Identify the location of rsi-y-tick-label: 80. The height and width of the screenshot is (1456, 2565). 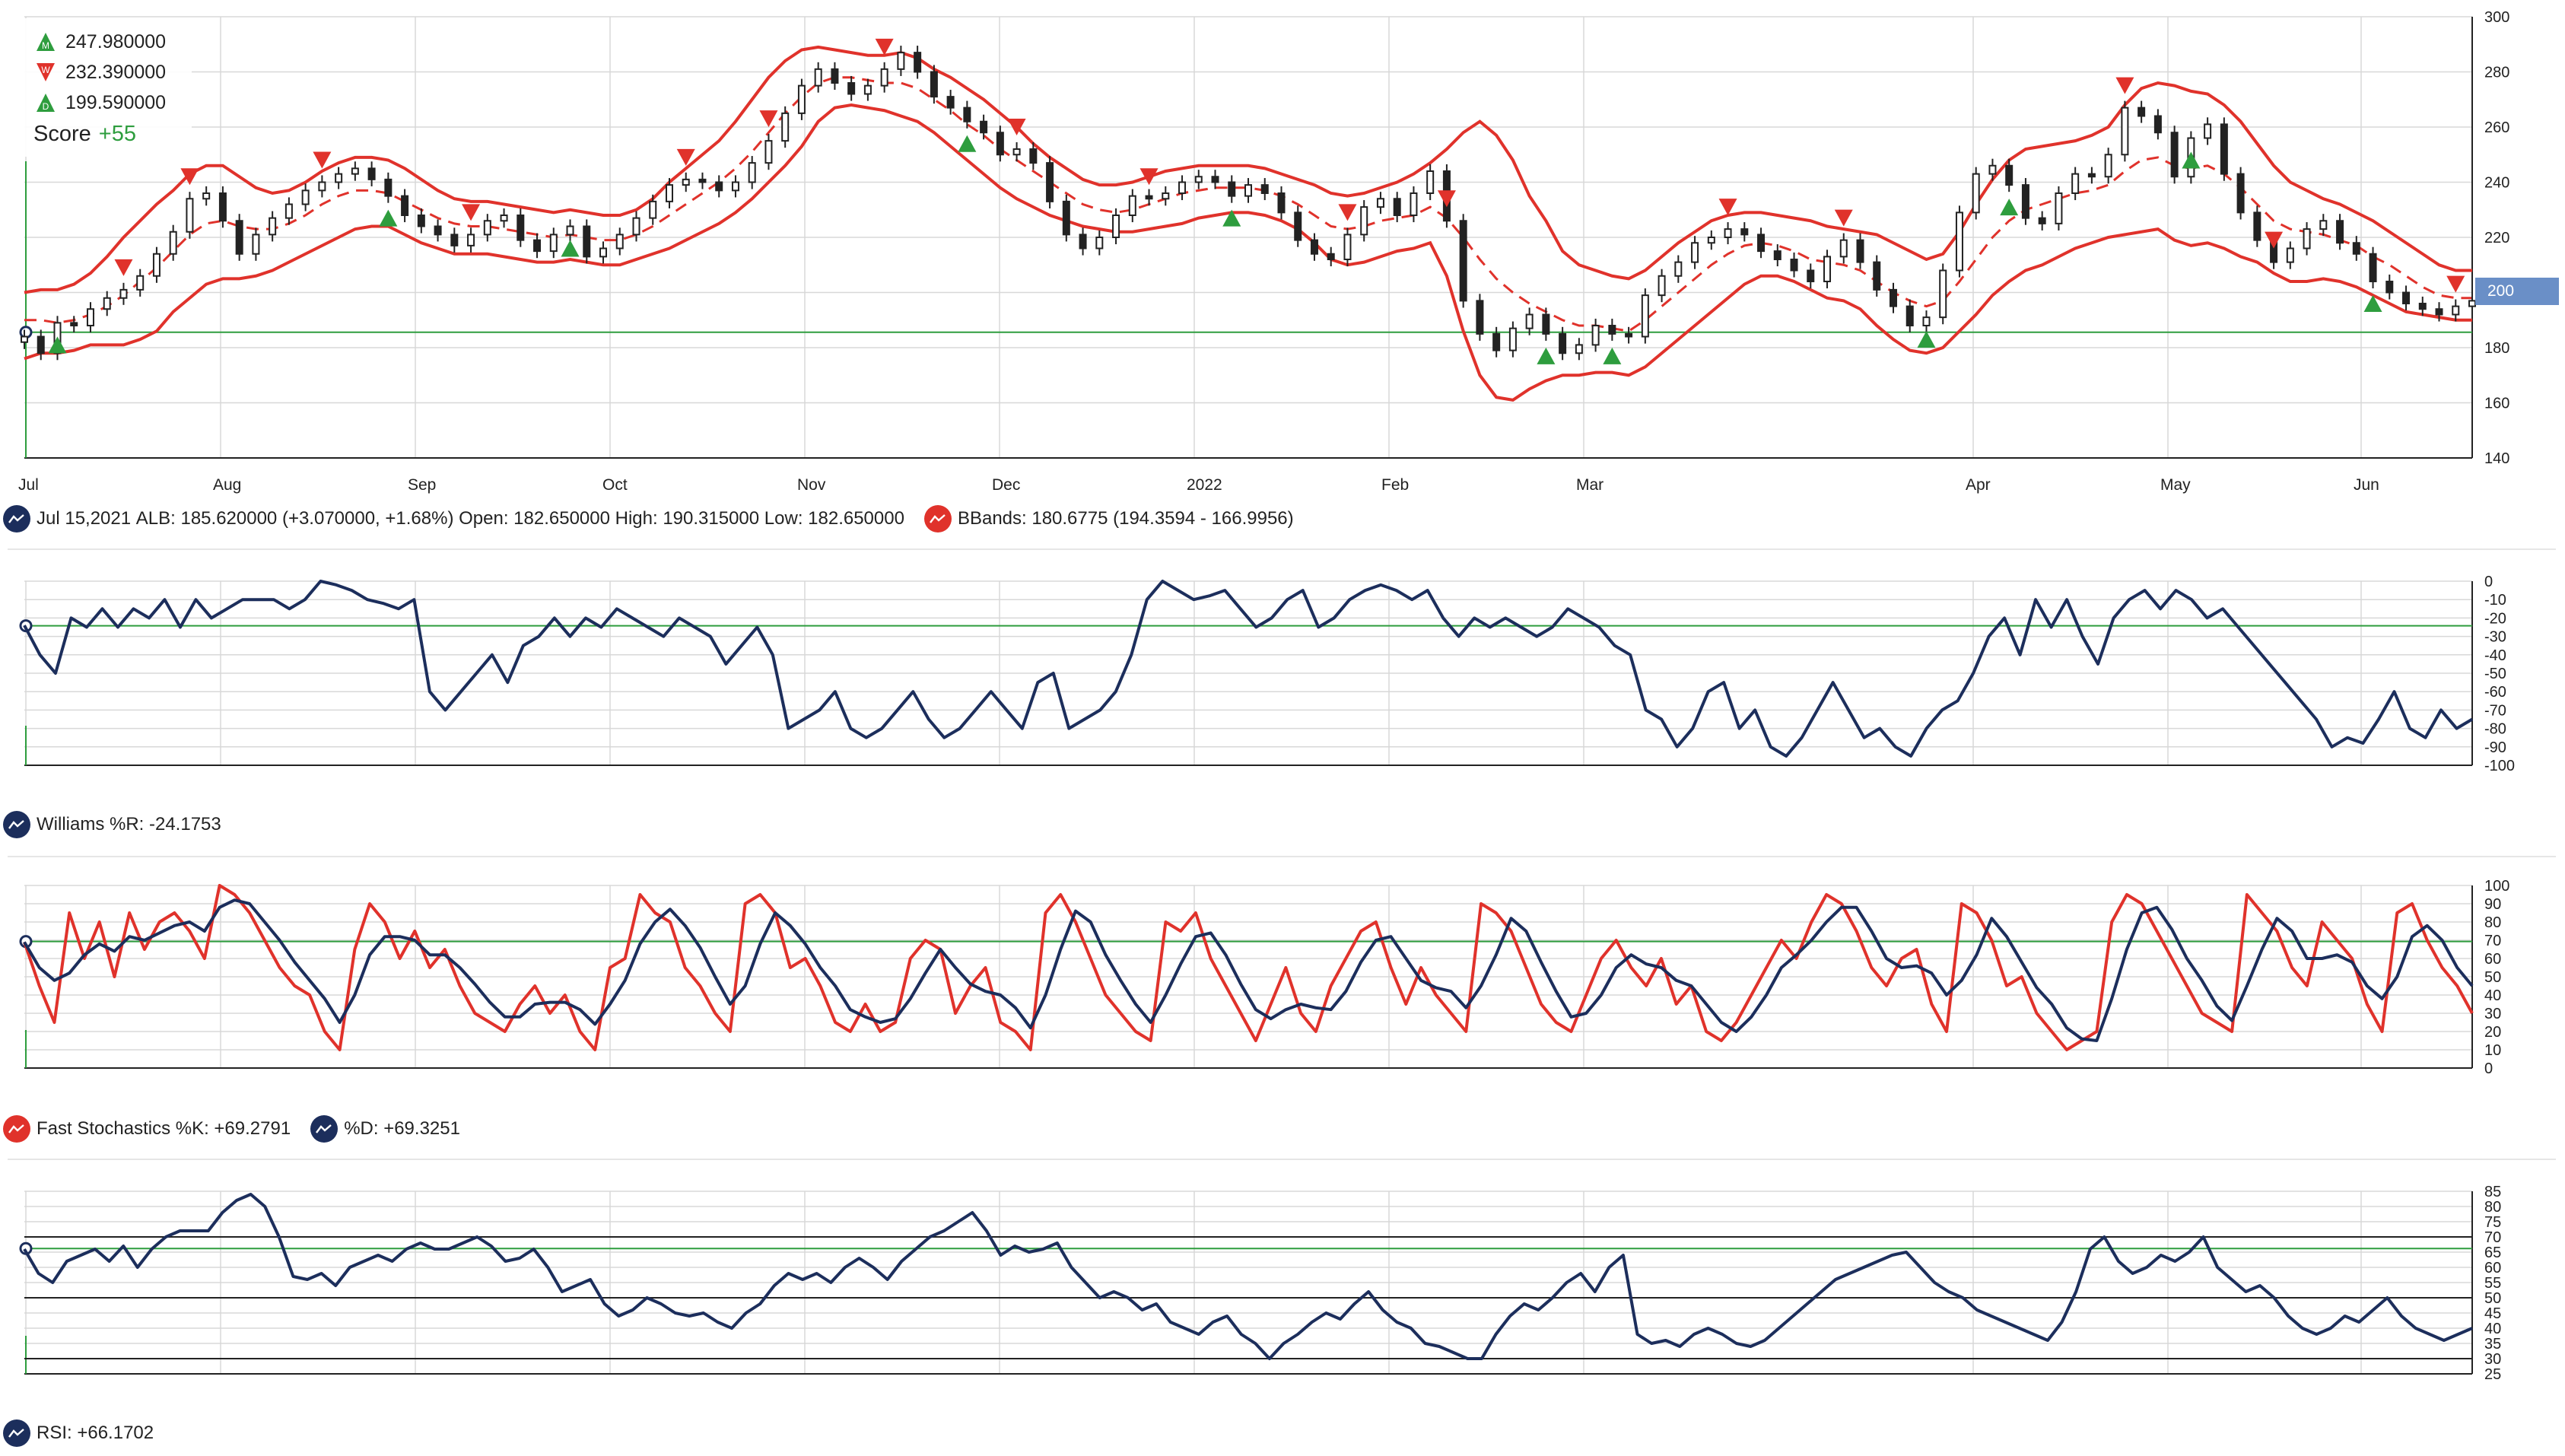
(2492, 1207).